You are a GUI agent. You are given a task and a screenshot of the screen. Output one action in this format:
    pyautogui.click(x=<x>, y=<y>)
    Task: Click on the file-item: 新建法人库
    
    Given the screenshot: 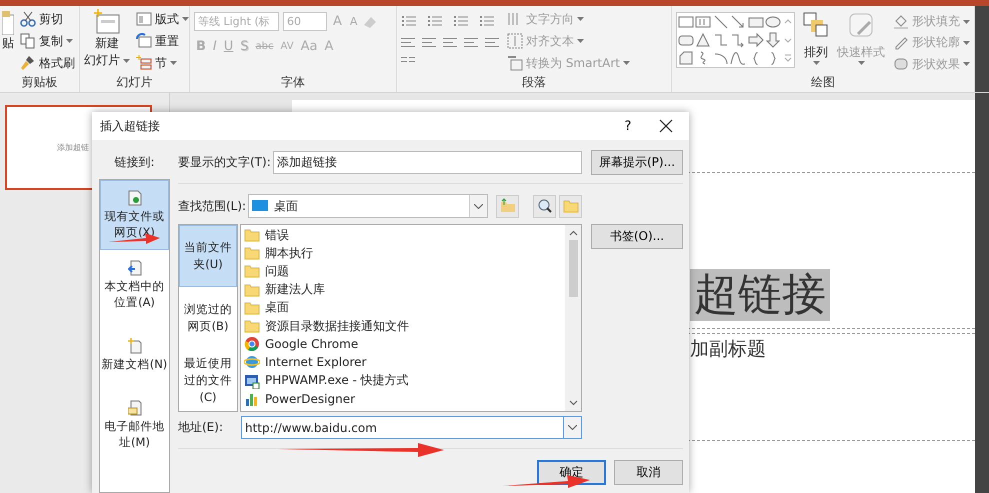 What is the action you would take?
    pyautogui.click(x=403, y=289)
    